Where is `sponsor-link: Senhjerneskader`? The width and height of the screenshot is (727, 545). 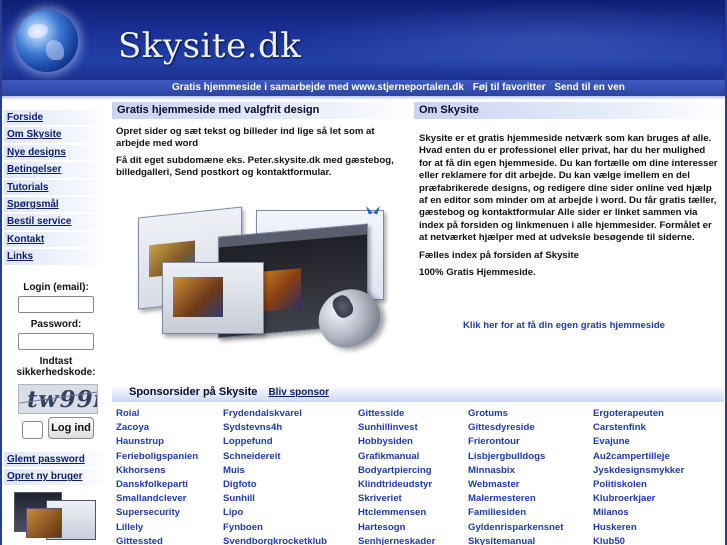
sponsor-link: Senhjerneskader is located at coordinates (413, 540).